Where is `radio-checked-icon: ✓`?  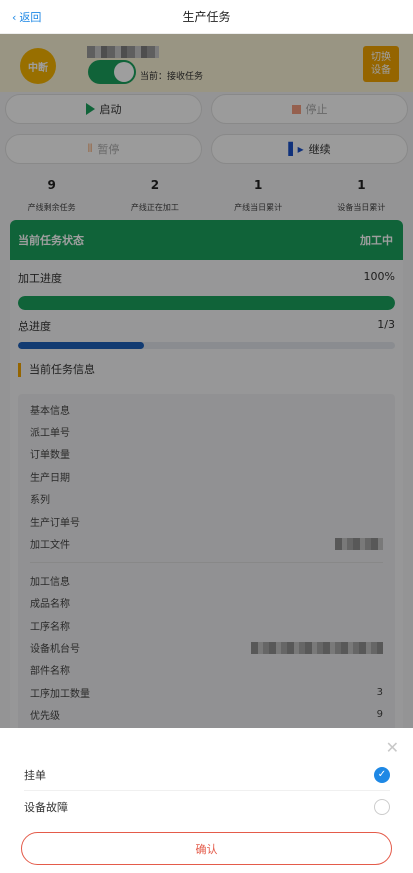
radio-checked-icon: ✓ is located at coordinates (382, 774).